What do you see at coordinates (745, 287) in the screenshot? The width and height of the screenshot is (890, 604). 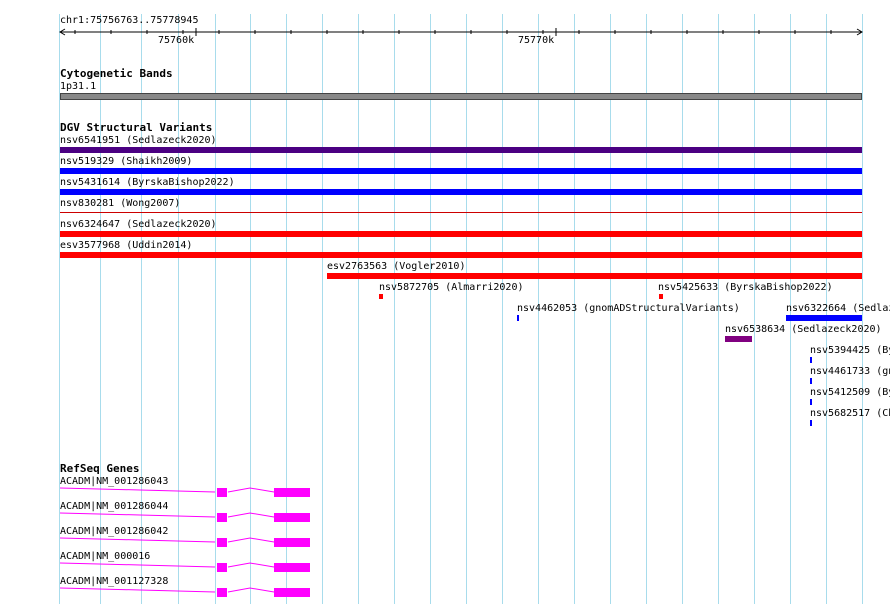 I see `sv-label: nsv5425633 (ByrskaBishop2022)` at bounding box center [745, 287].